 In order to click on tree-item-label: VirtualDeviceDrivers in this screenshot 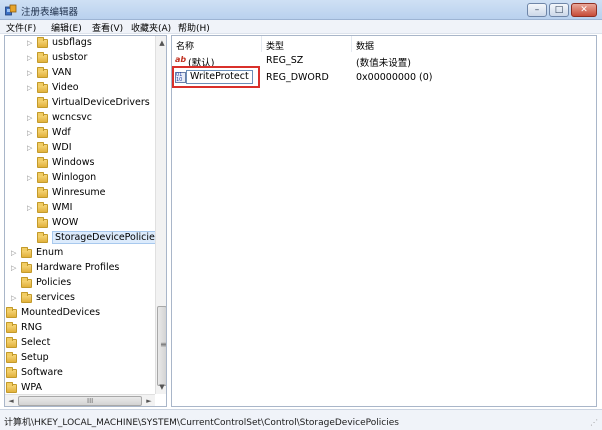, I will do `click(101, 102)`.